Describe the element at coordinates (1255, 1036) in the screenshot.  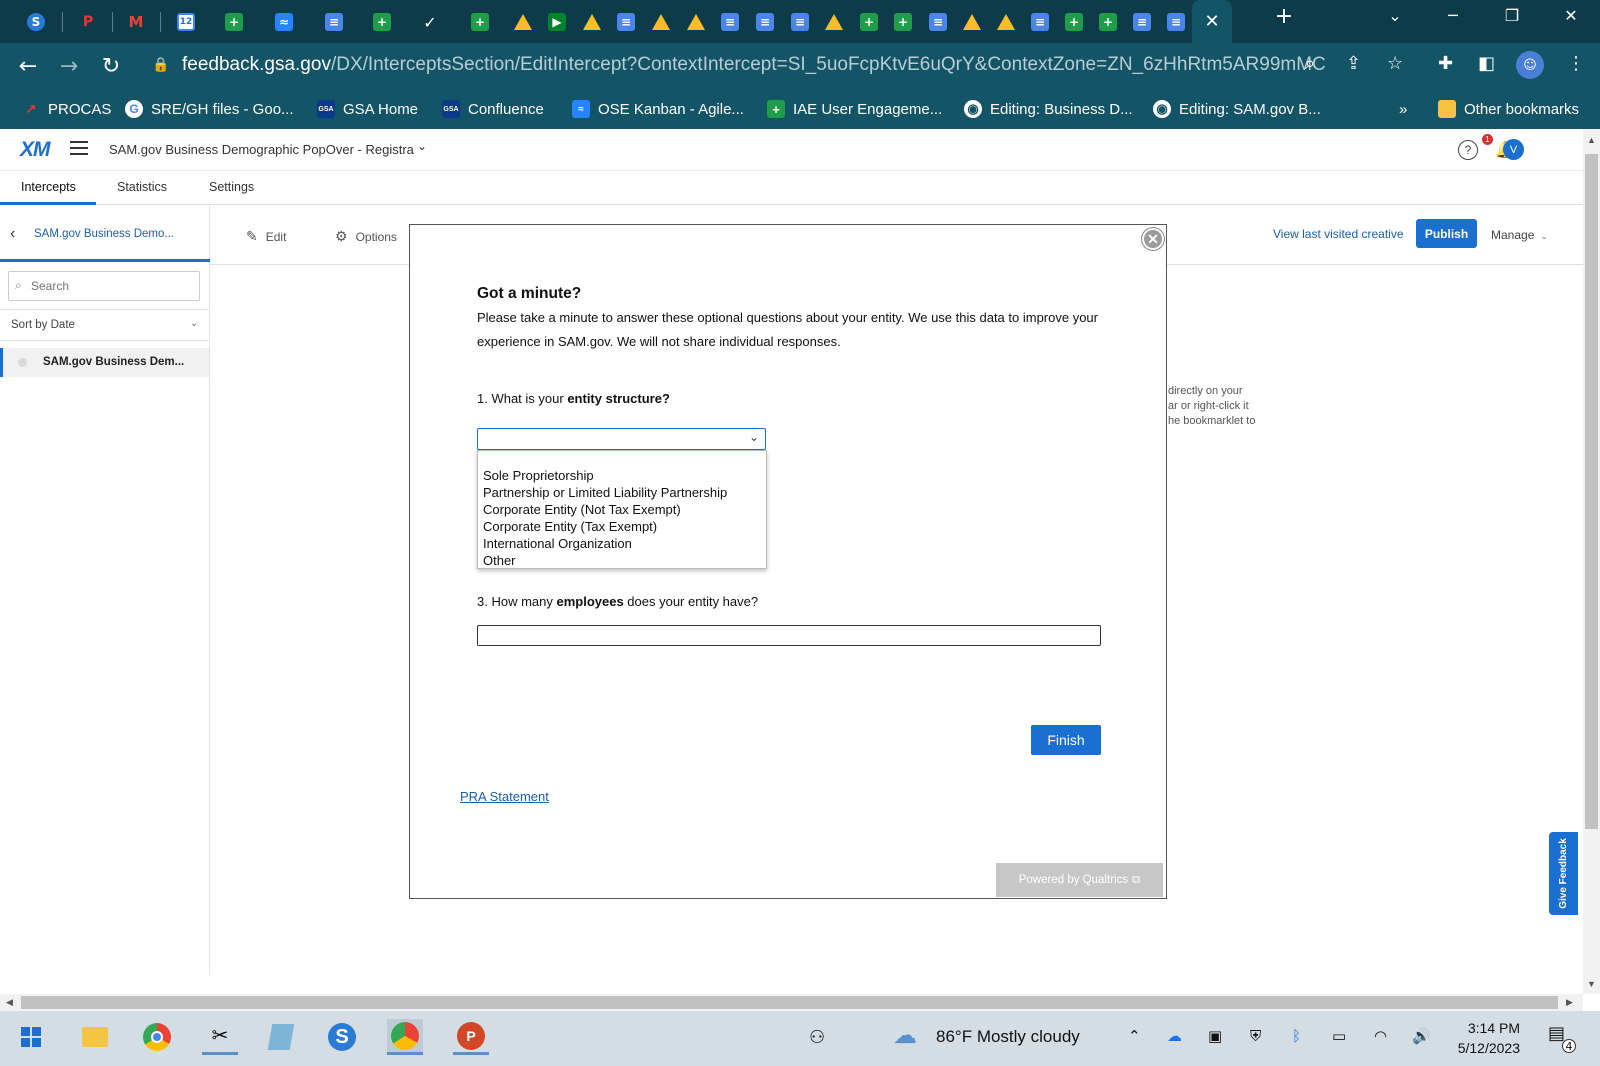
I see `security-shield-icon: ⛨` at that location.